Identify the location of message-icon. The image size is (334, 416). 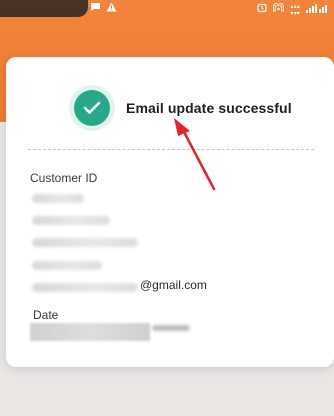
(95, 9).